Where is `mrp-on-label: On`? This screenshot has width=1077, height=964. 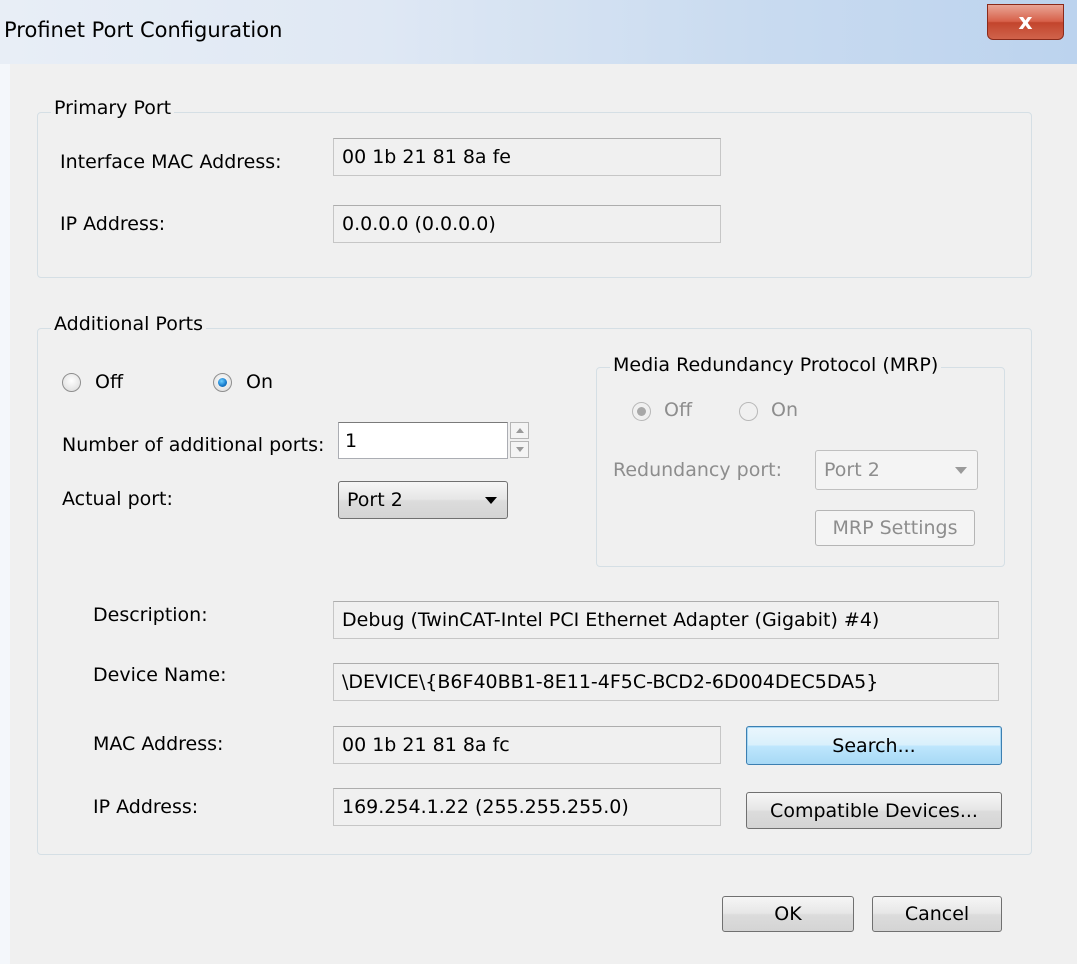 mrp-on-label: On is located at coordinates (784, 410).